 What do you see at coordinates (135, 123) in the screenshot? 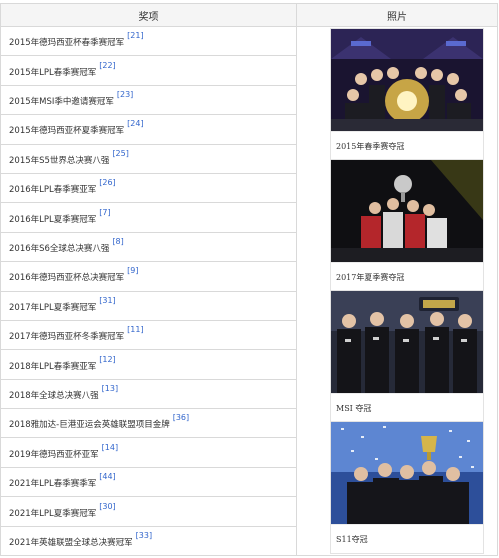
I see `reference-link: [24]` at bounding box center [135, 123].